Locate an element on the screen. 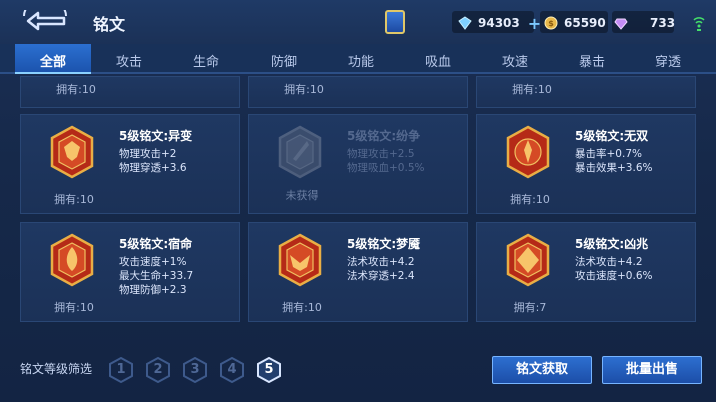 This screenshot has height=402, width=716. inscription-card-yibian: 5级铭文:异变 物理攻击+2 物理穿透+3.6 拥有:10 is located at coordinates (130, 164).